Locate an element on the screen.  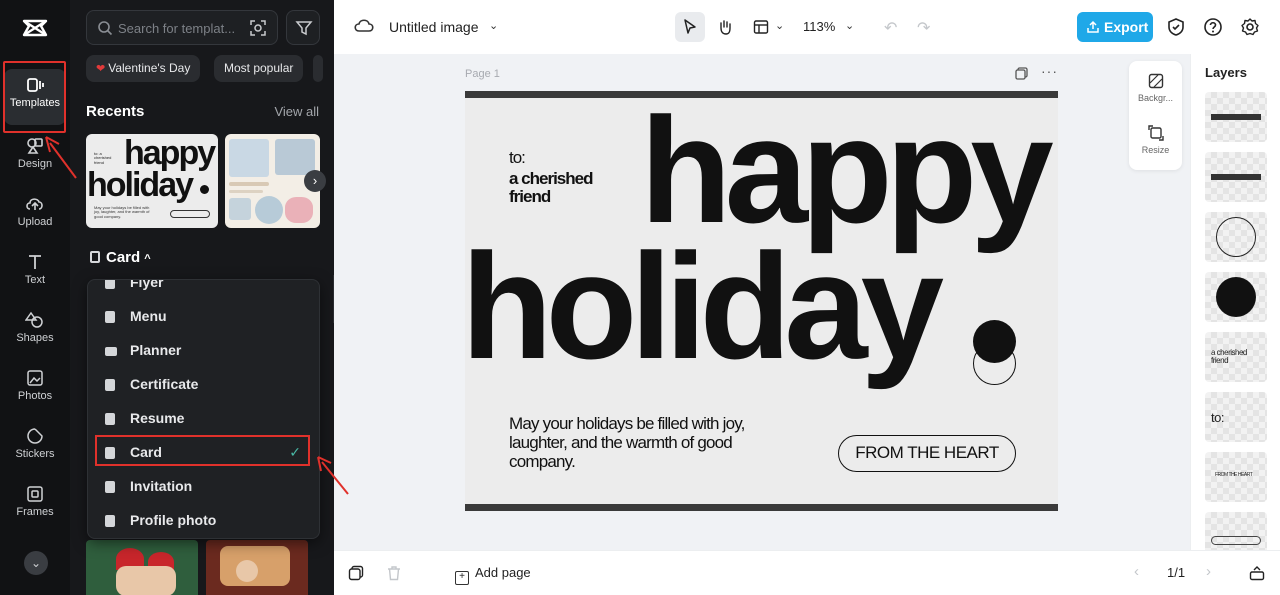
rail-item-design: Design is located at coordinates (35, 162).